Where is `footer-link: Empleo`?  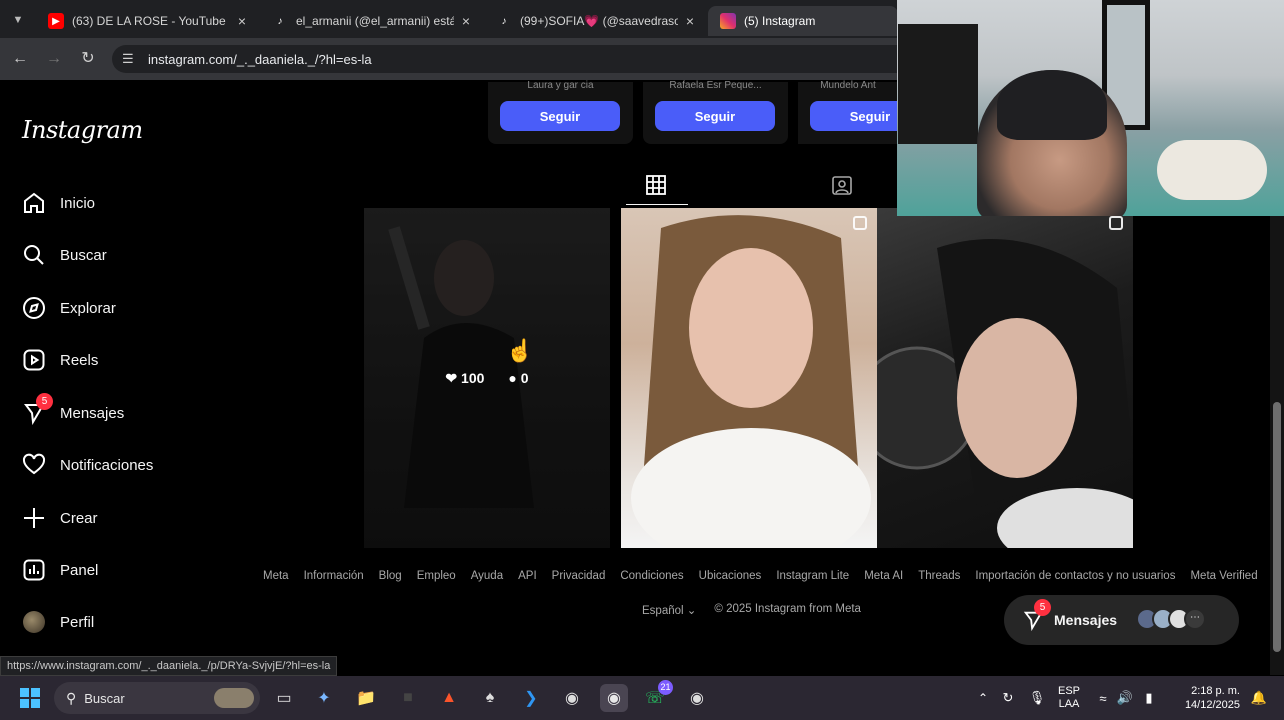 footer-link: Empleo is located at coordinates (436, 576).